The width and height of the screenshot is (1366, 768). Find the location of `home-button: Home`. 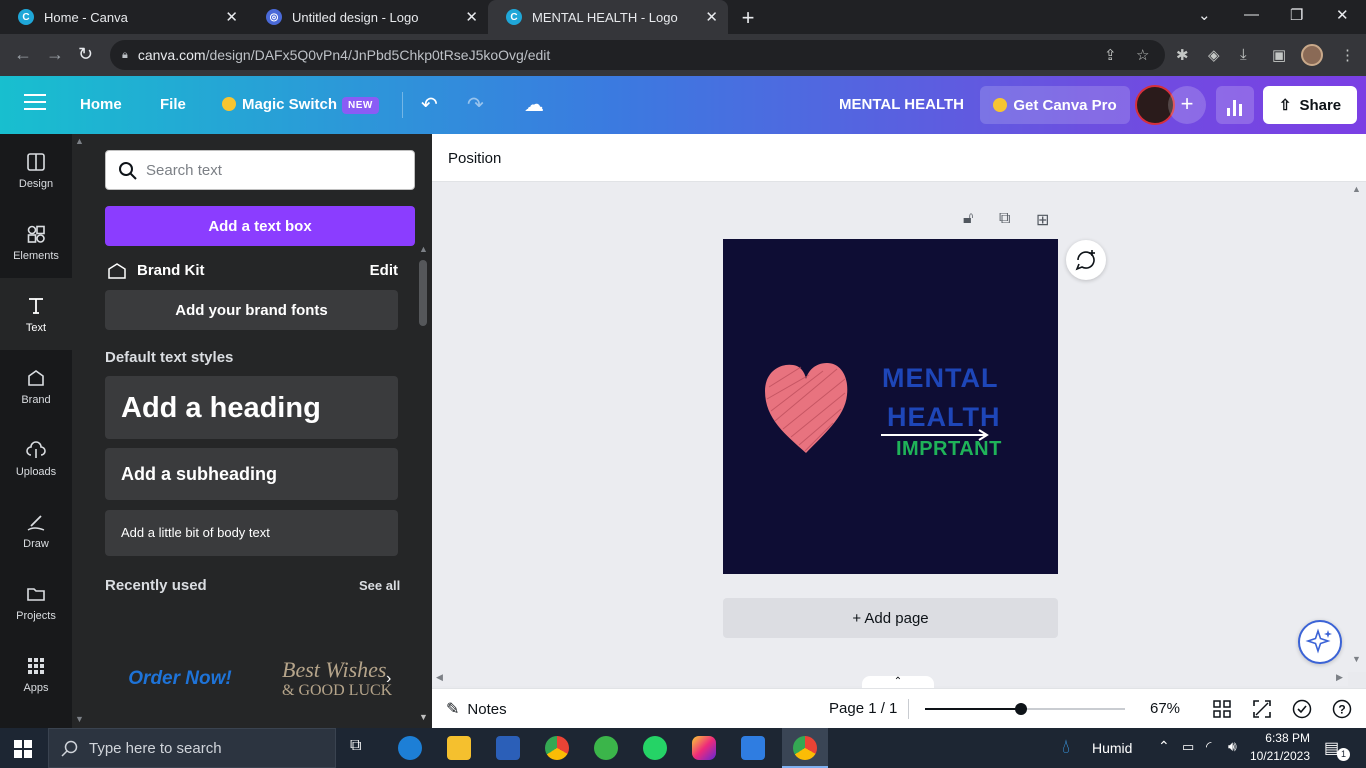

home-button: Home is located at coordinates (101, 104).